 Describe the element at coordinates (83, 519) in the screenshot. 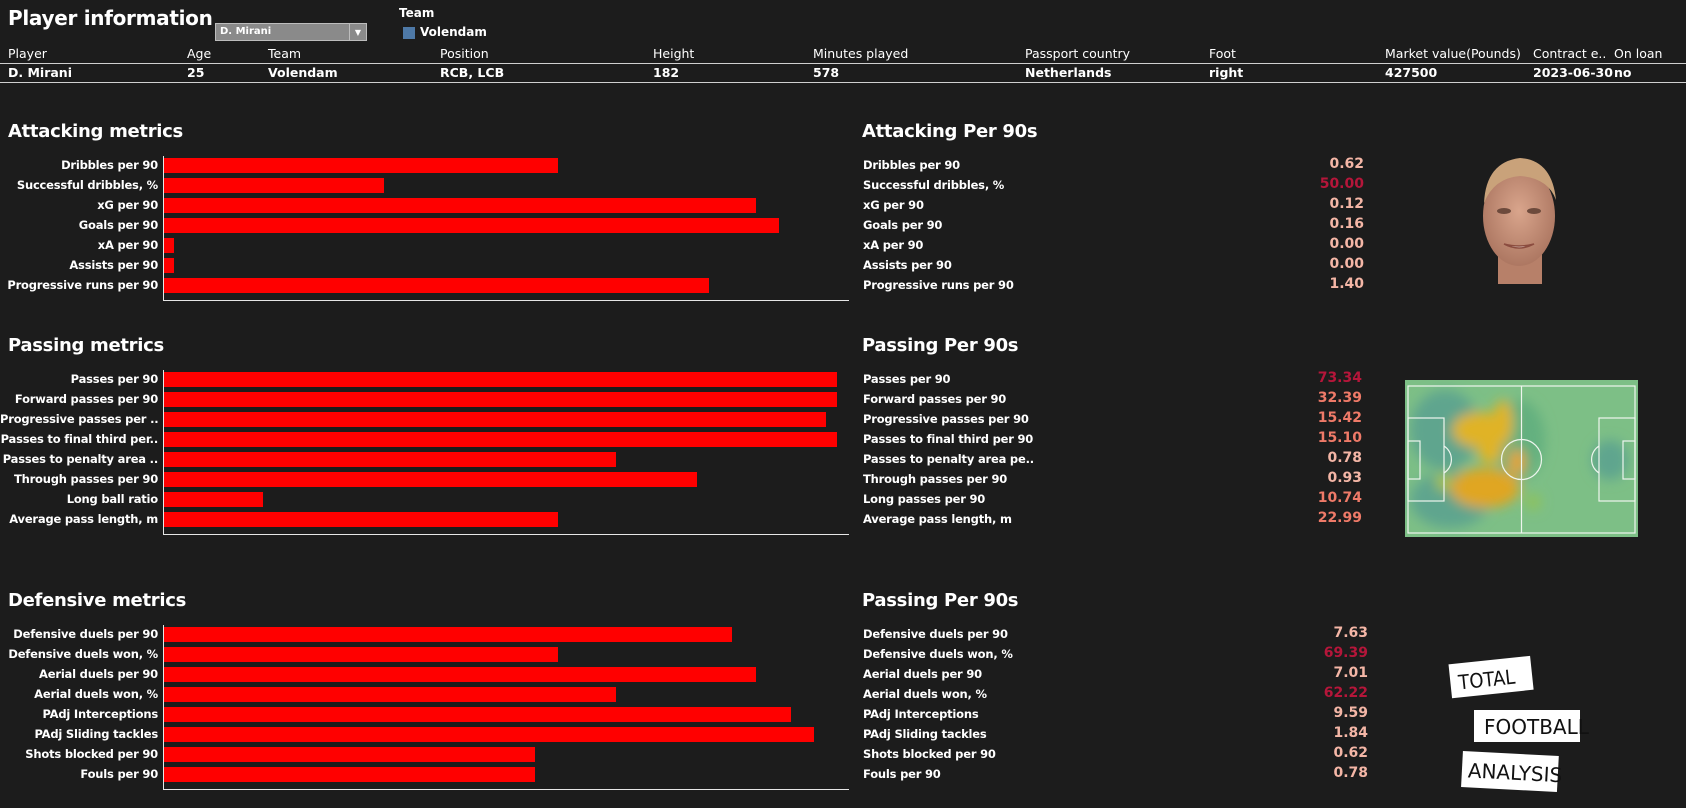

I see `bar-label: Average pass length, m` at that location.